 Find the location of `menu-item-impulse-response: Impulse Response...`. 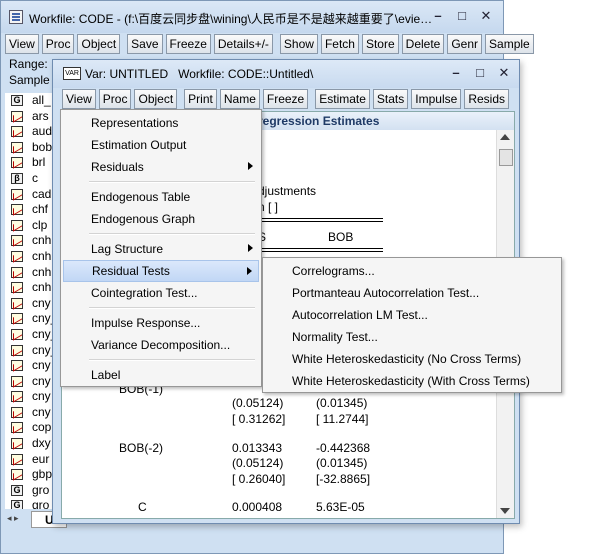

menu-item-impulse-response: Impulse Response... is located at coordinates (161, 323).